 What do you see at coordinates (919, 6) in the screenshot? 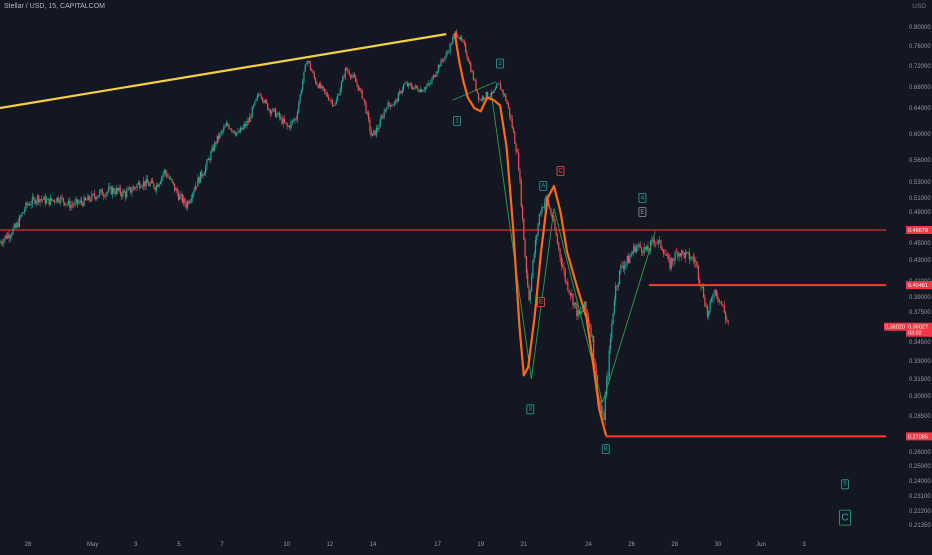
I see `currency-label: USD` at bounding box center [919, 6].